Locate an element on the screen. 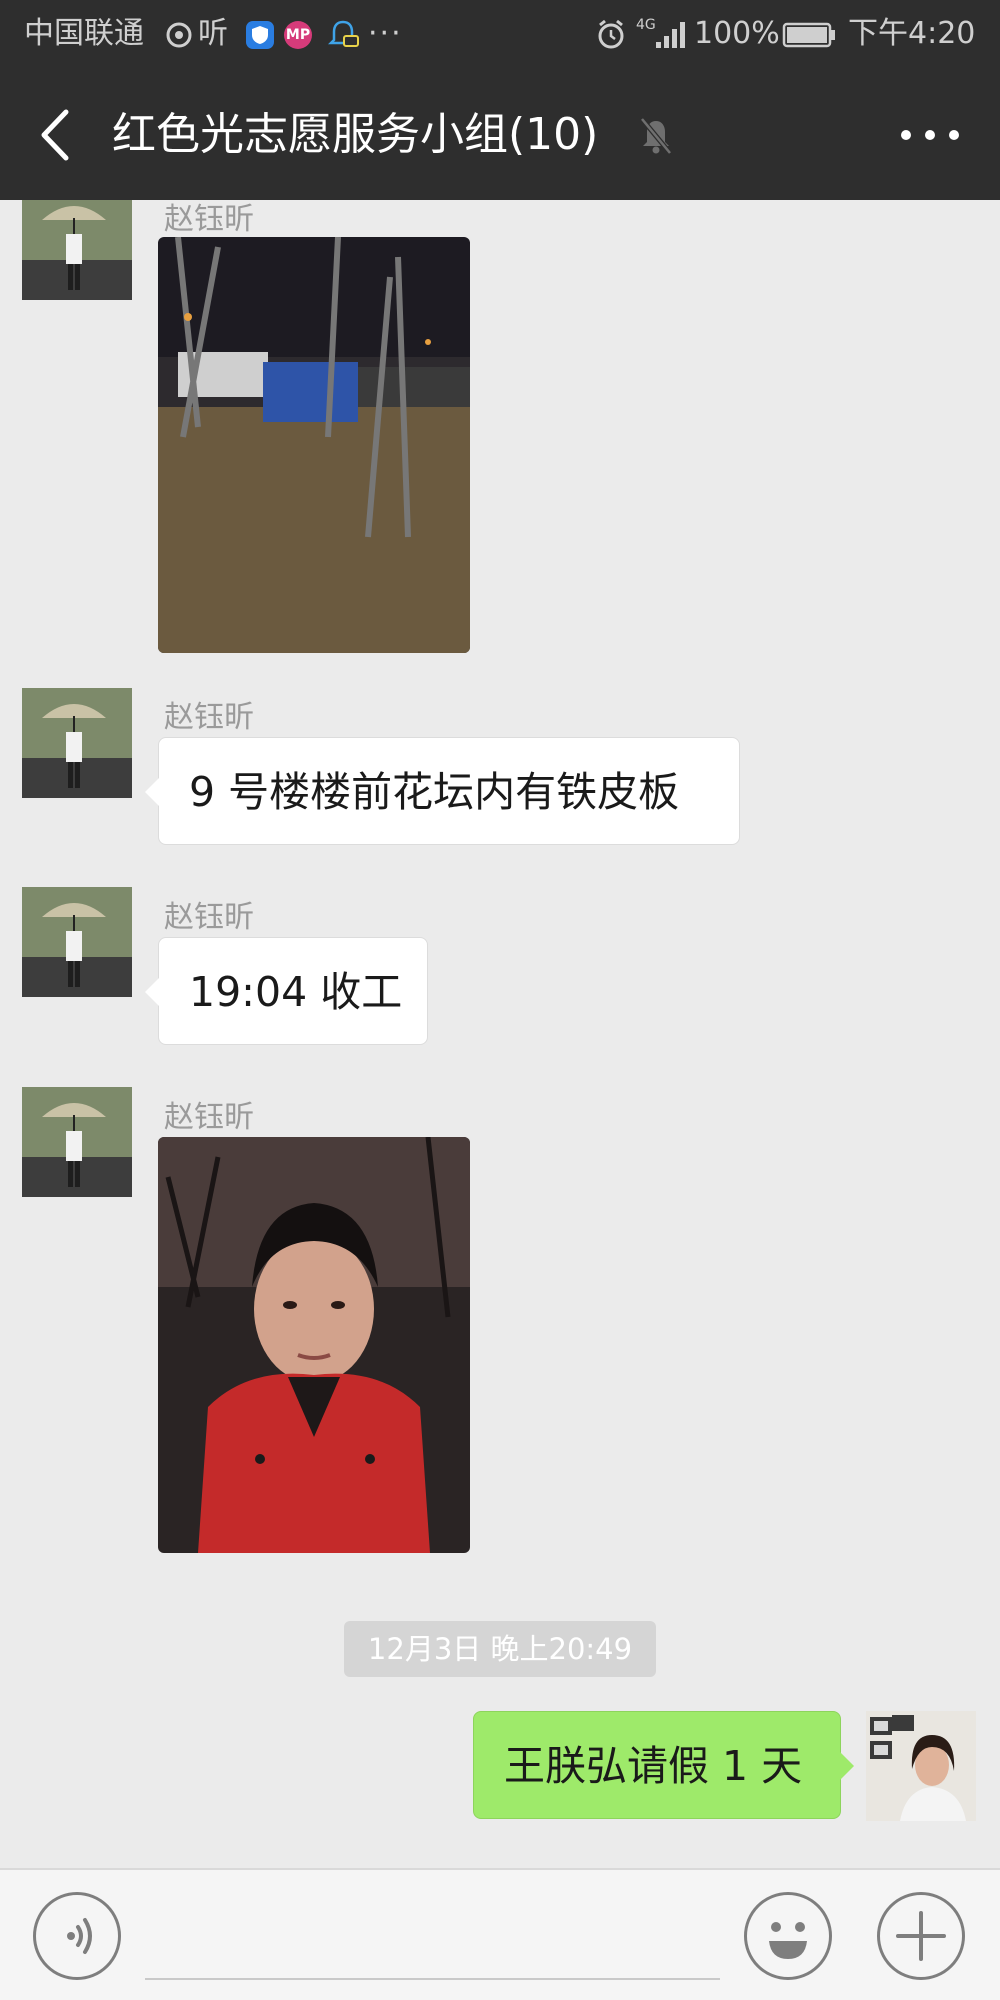  battery-percent: 100% is located at coordinates (737, 33).